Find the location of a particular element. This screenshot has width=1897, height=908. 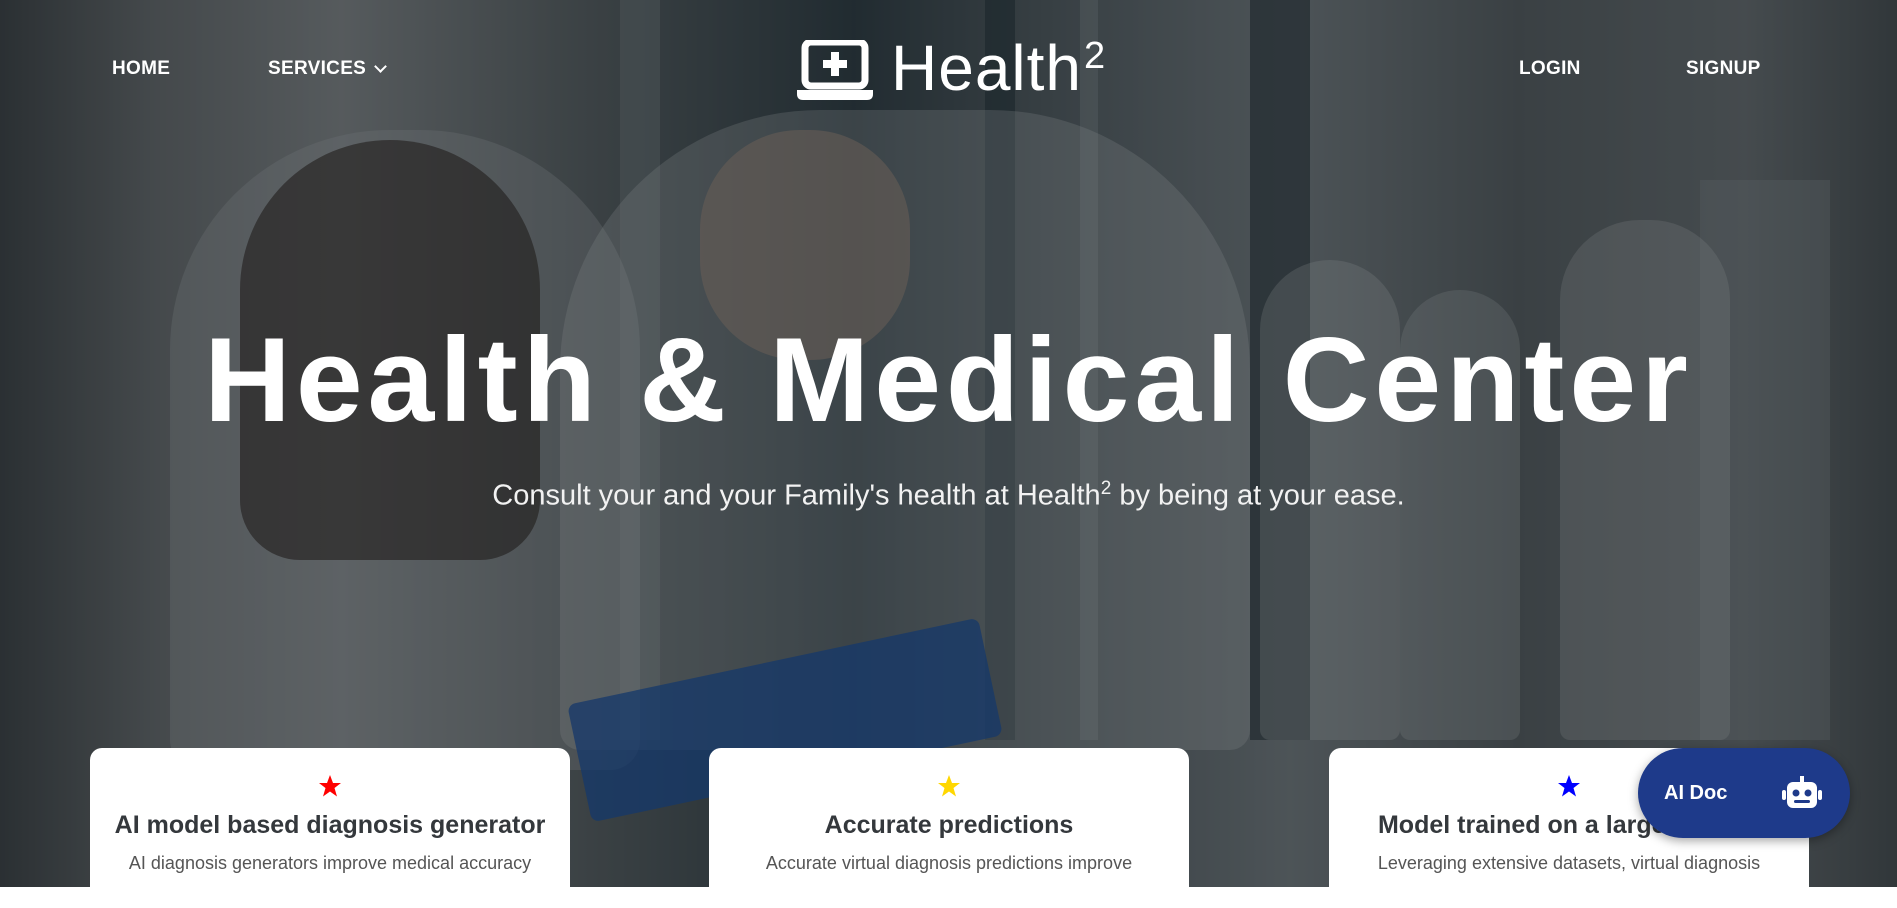

nav-services-label: SERVICES is located at coordinates (317, 68).